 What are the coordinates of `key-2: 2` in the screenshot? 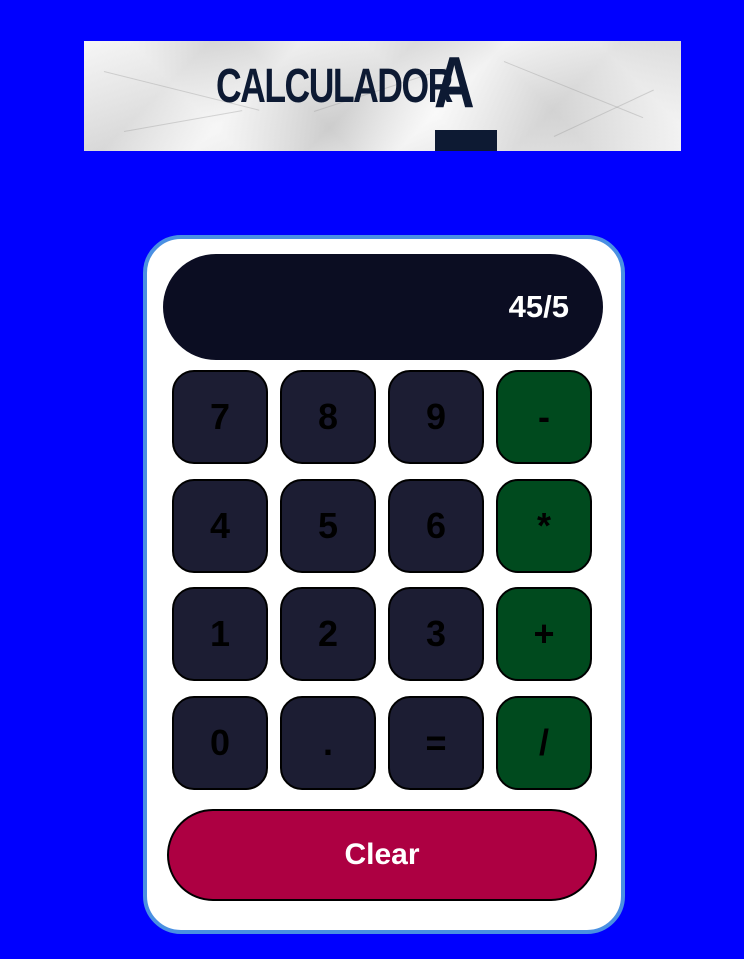 It's located at (328, 634).